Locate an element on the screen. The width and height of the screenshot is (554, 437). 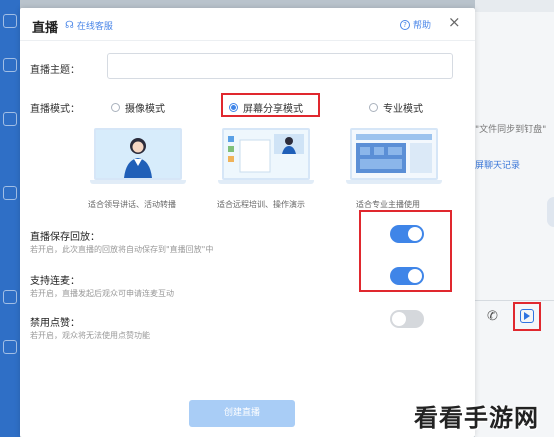
chat-scroll-pill is located at coordinates (550, 212).